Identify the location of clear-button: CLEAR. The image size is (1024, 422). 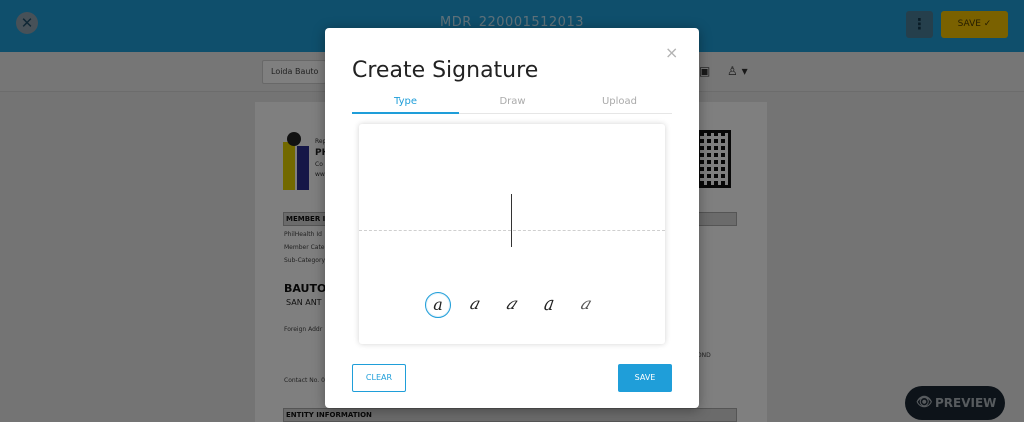
(379, 378).